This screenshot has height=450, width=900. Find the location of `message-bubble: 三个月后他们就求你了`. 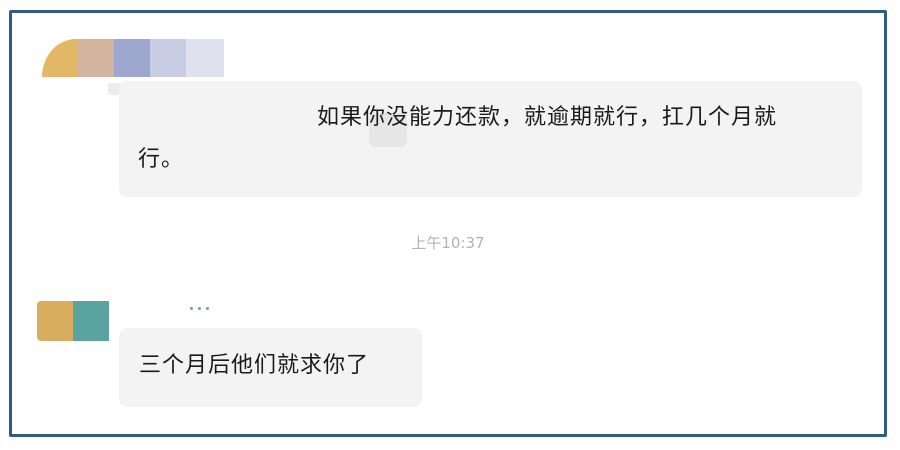

message-bubble: 三个月后他们就求你了 is located at coordinates (270, 367).